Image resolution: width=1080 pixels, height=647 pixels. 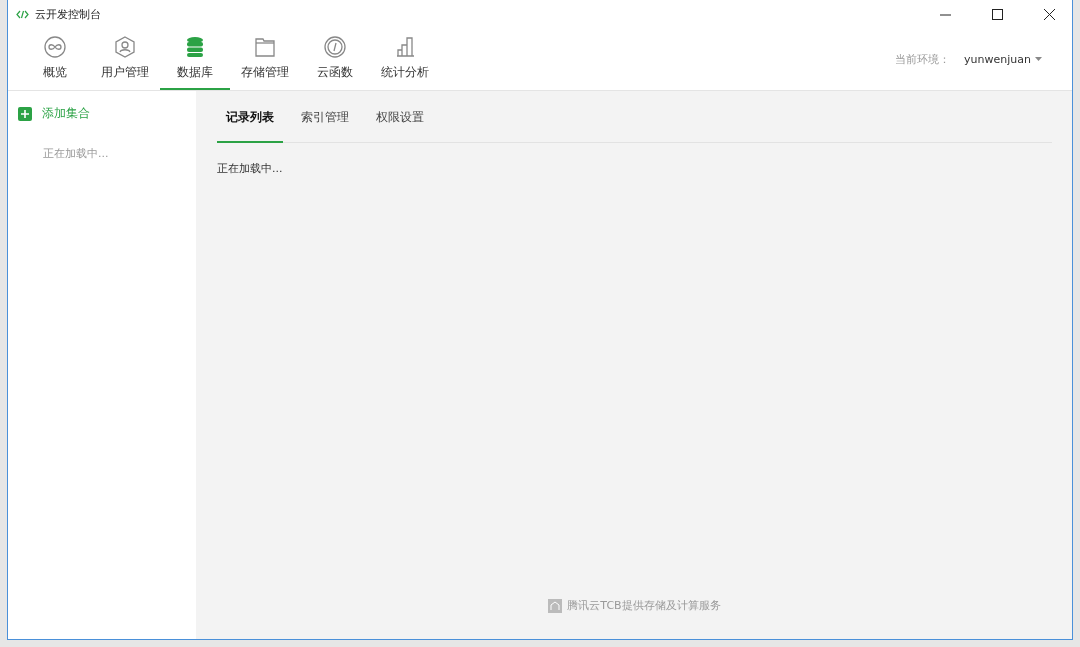 What do you see at coordinates (265, 59) in the screenshot?
I see `nav-tab: 存储管理` at bounding box center [265, 59].